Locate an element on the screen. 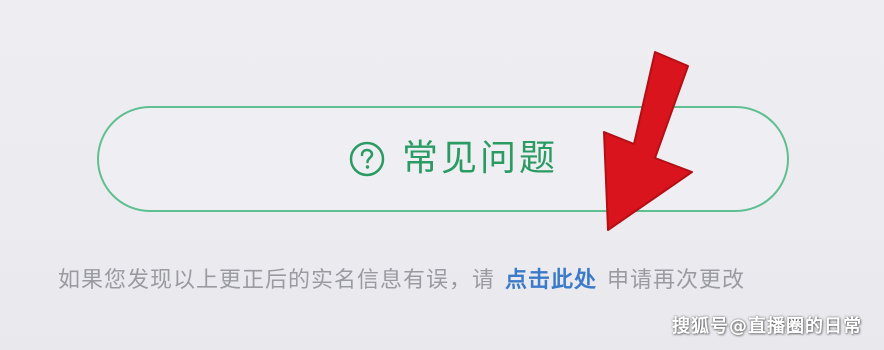  click-here-link: 点击此处 is located at coordinates (551, 280).